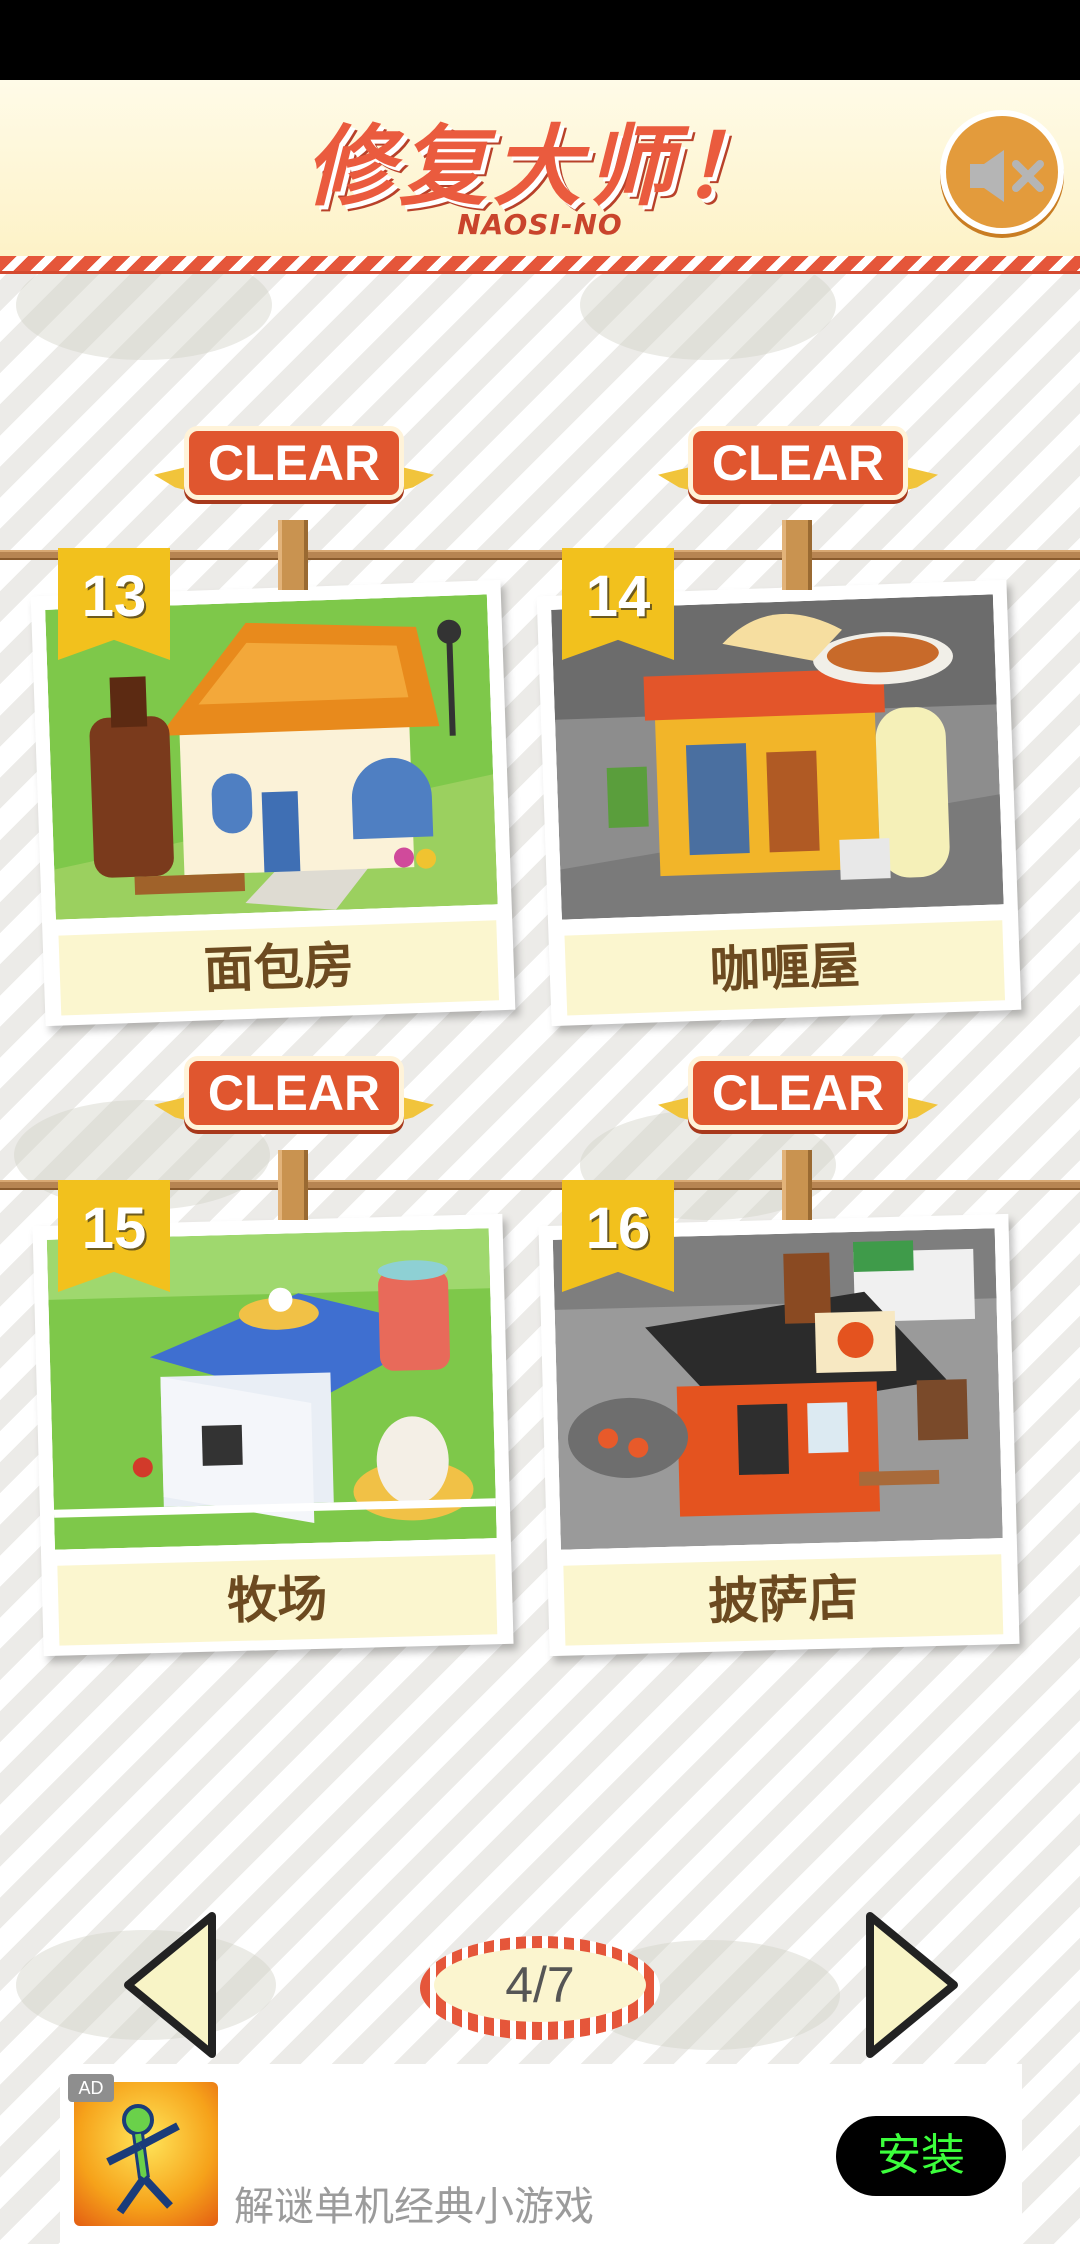 The height and width of the screenshot is (2244, 1080). I want to click on level-name: 咖喱屋, so click(785, 968).